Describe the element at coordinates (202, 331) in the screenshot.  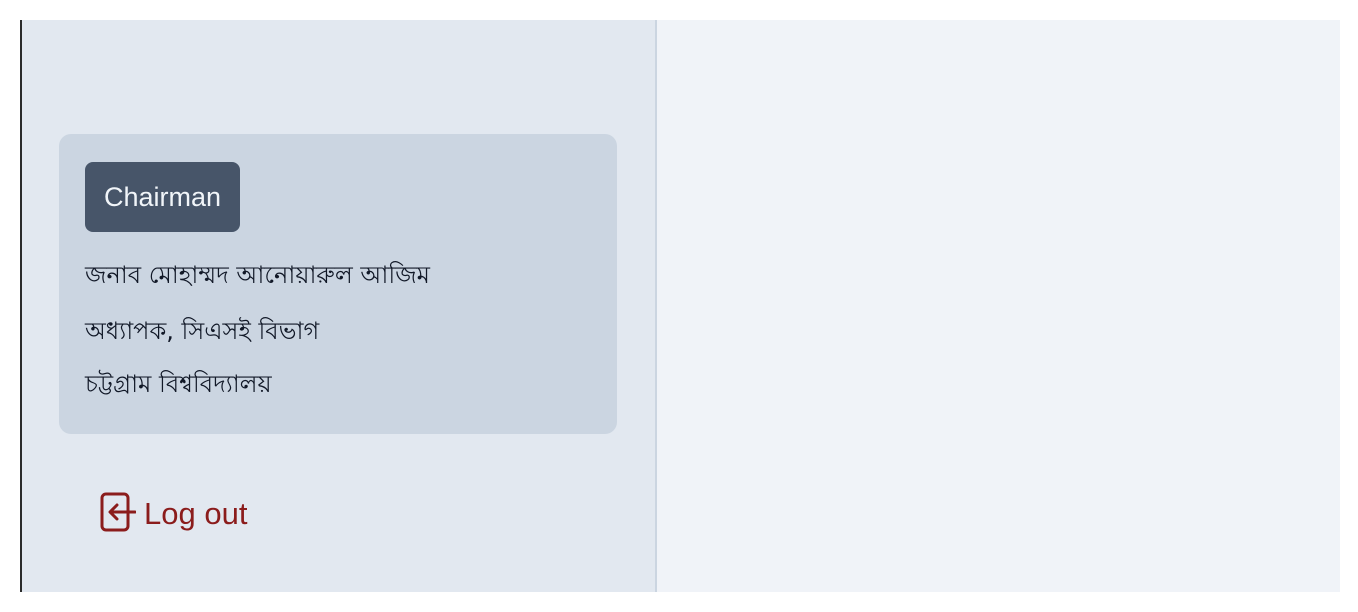
I see `user-designation: অধ্যাপক, সিএসই বিভাগ` at that location.